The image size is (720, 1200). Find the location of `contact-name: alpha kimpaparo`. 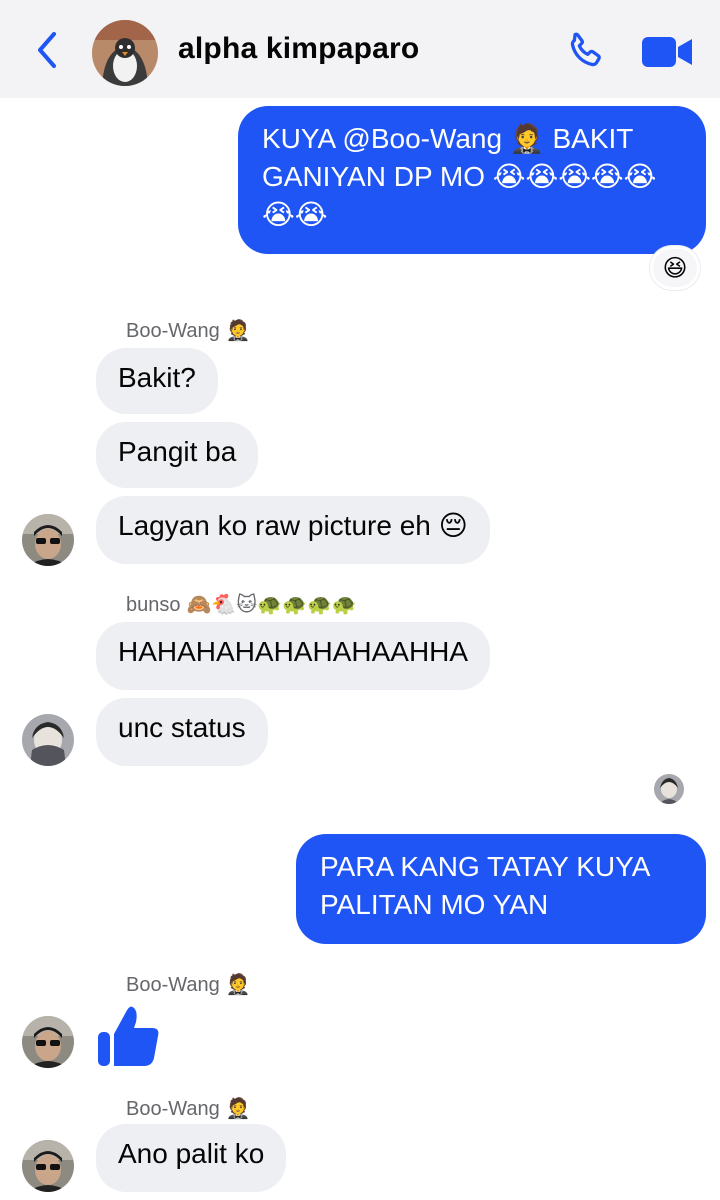

contact-name: alpha kimpaparo is located at coordinates (298, 49).